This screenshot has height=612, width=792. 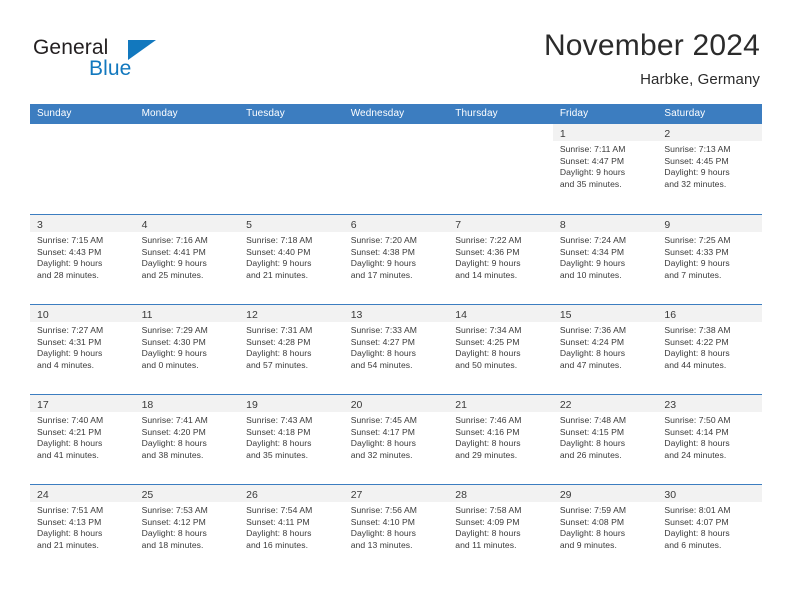 I want to click on sunset-line: Sunset: 4:21 PM, so click(x=69, y=431).